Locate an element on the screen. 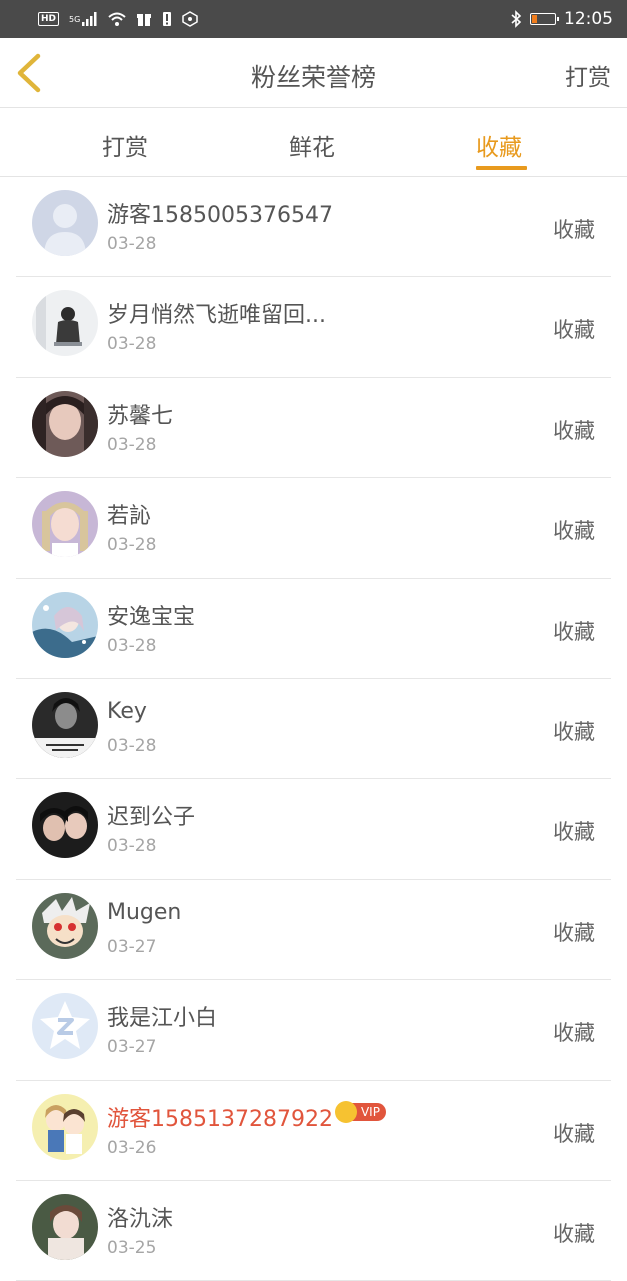 The height and width of the screenshot is (1281, 627). bluetooth-icon is located at coordinates (516, 19).